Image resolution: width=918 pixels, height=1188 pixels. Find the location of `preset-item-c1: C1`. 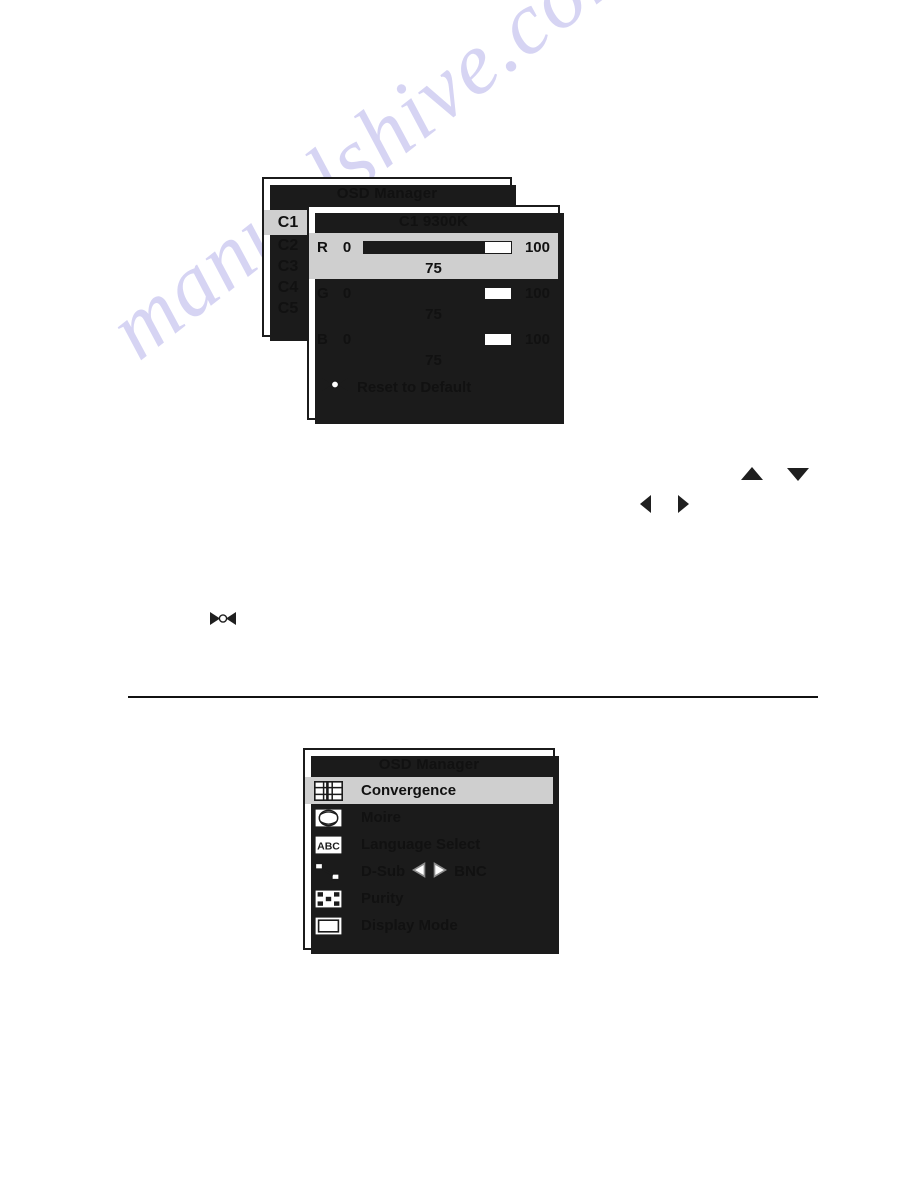

preset-item-c1: C1 is located at coordinates (288, 222).